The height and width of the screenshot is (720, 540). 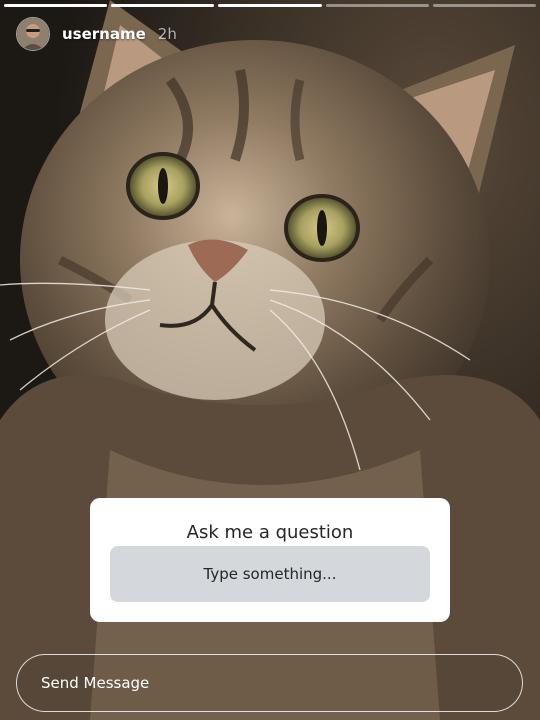 I want to click on post-time: 2h, so click(x=167, y=34).